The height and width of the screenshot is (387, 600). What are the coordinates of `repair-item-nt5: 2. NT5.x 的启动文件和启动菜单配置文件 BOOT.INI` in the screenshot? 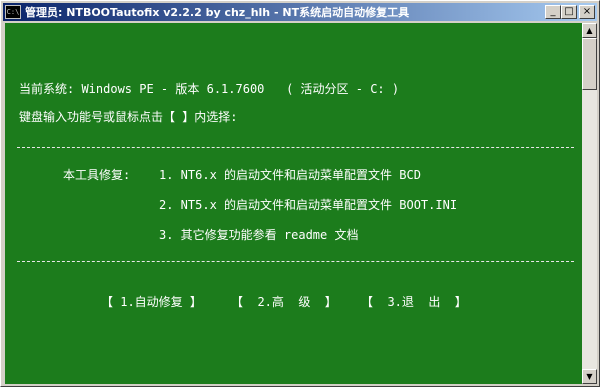 It's located at (308, 205).